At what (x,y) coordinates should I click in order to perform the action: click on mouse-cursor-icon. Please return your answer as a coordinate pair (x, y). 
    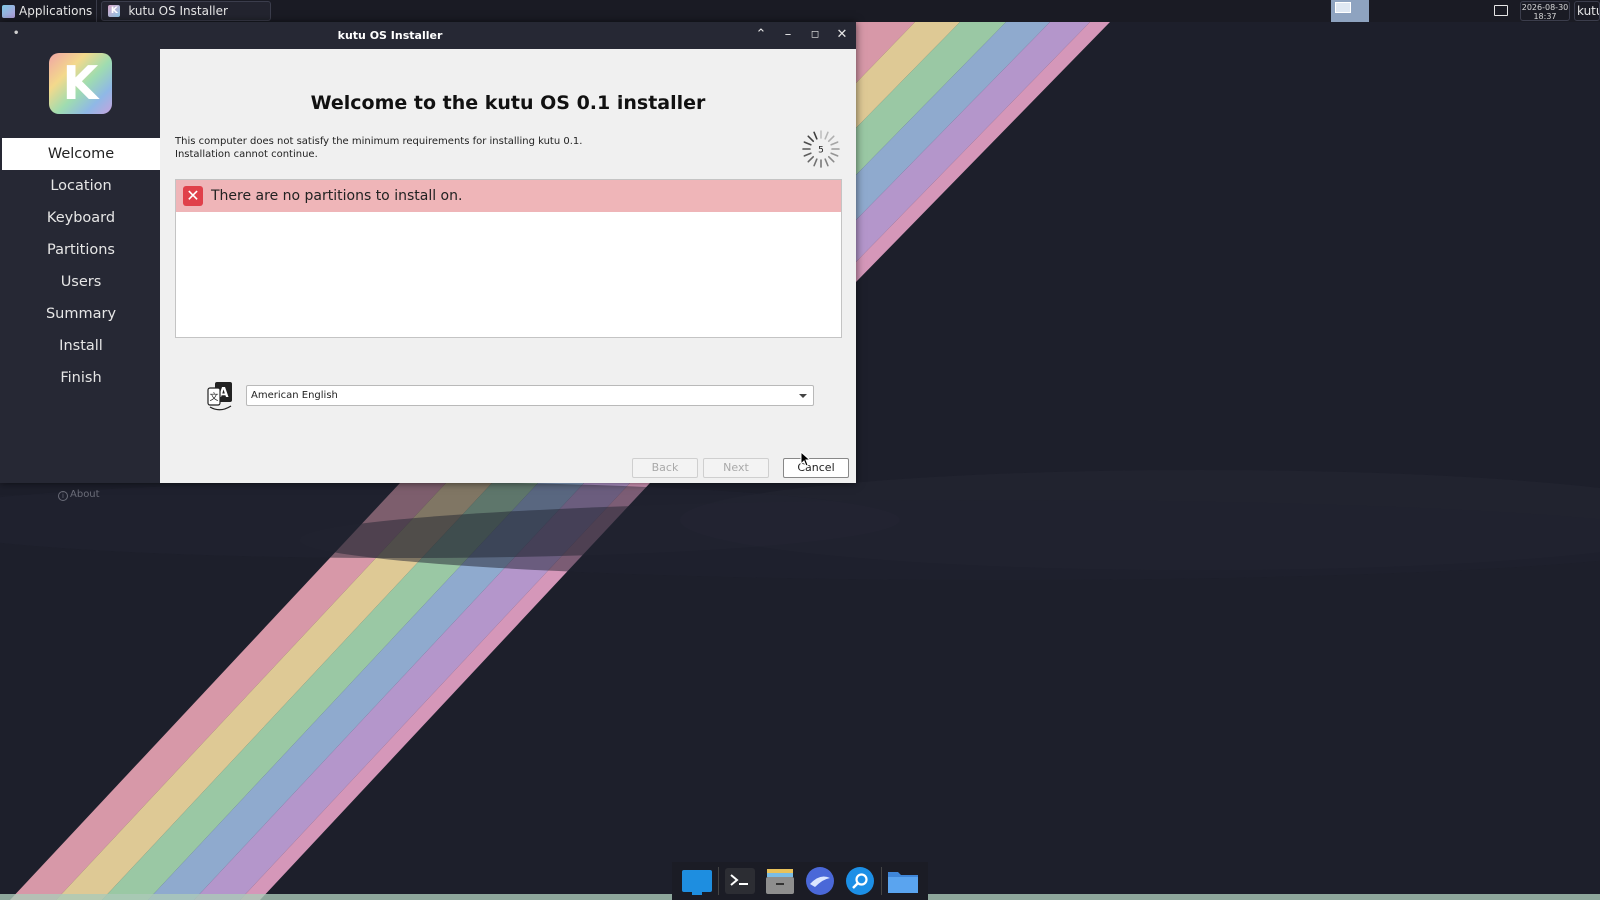
    Looking at the image, I should click on (805, 459).